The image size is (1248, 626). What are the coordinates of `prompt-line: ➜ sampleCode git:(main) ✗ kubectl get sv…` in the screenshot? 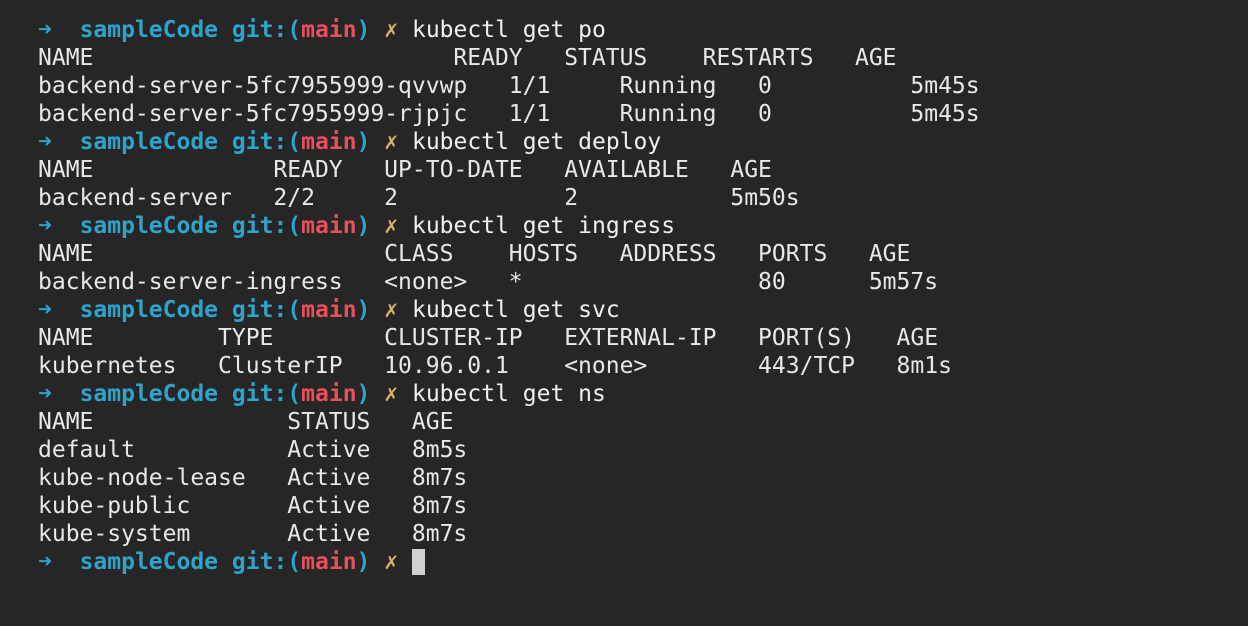 It's located at (643, 310).